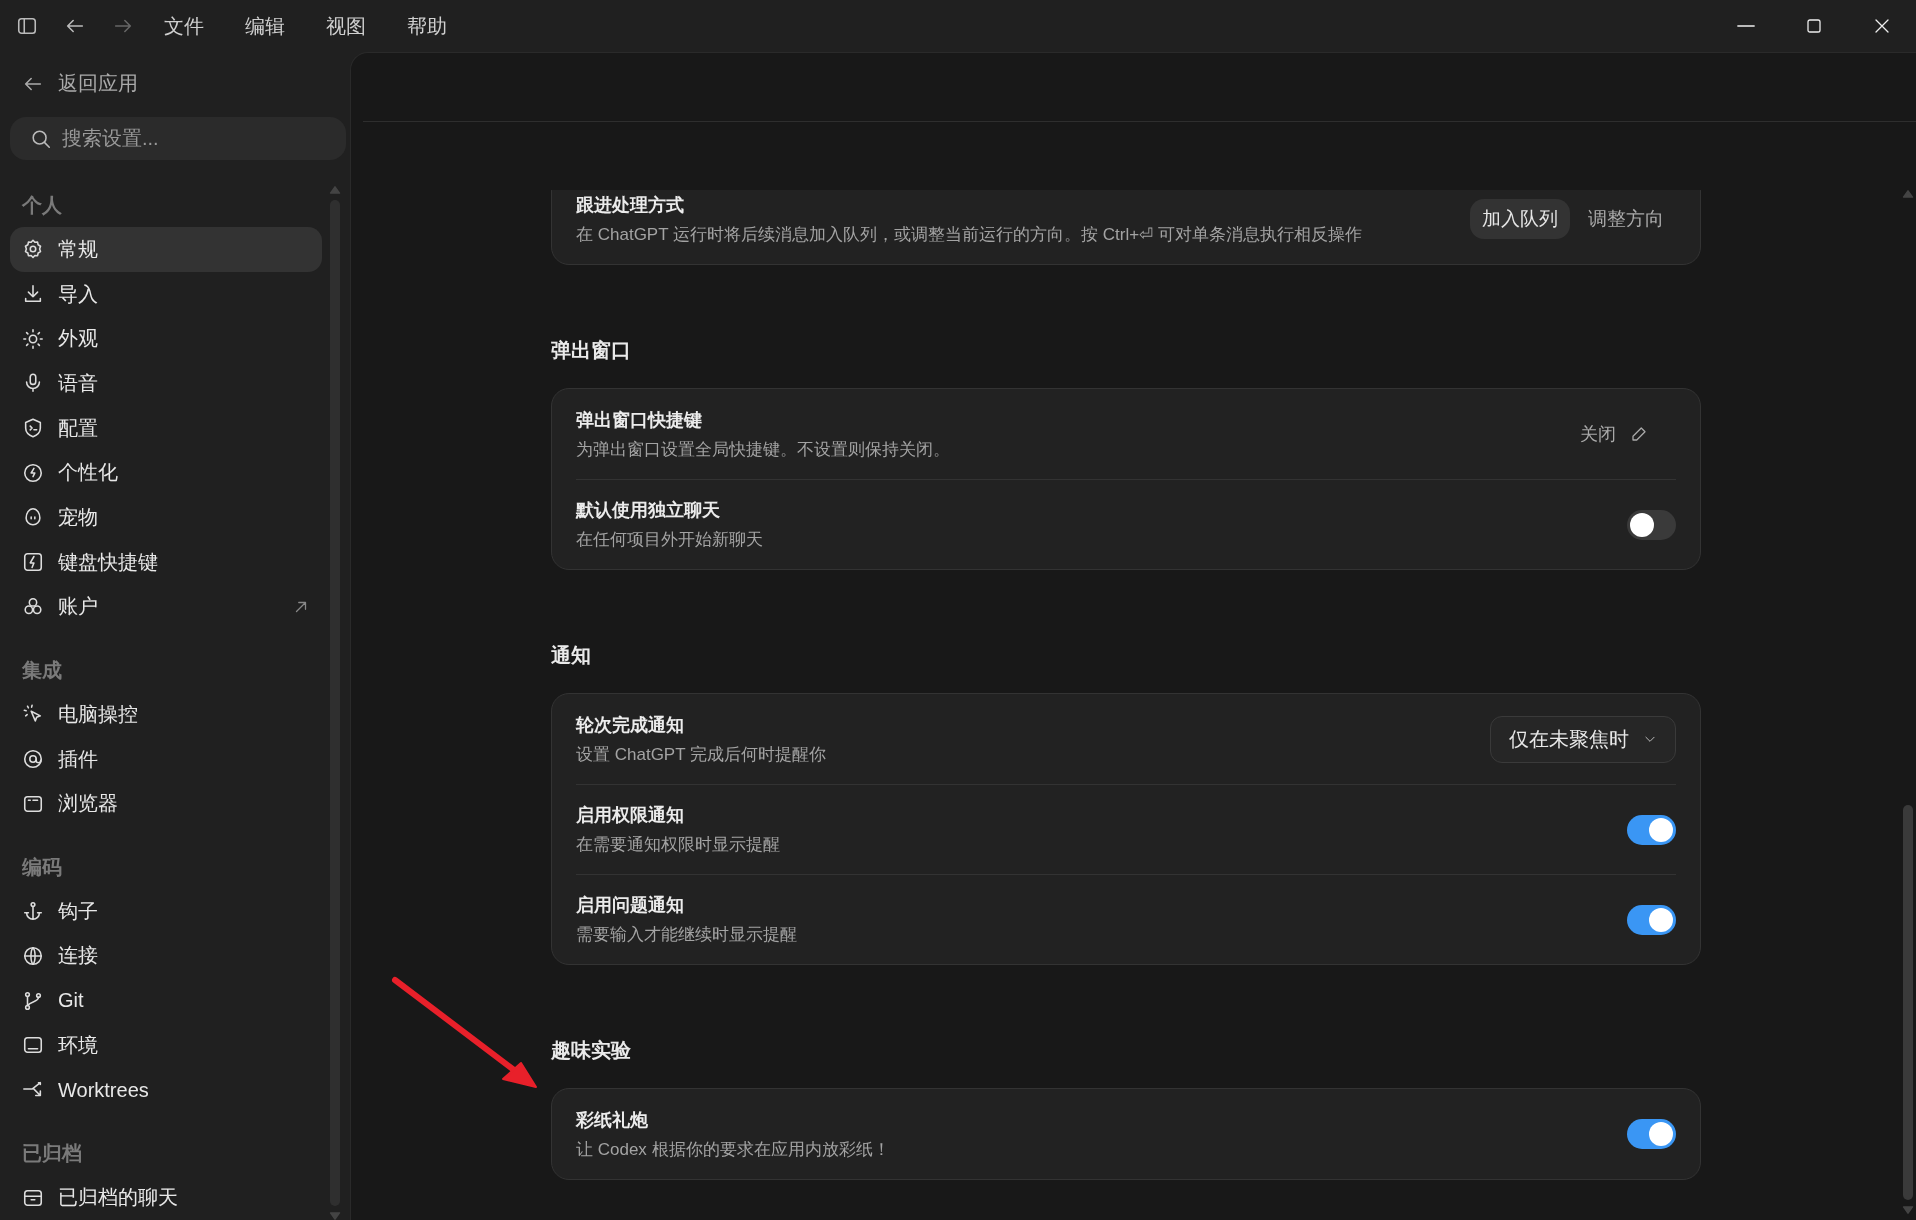 This screenshot has height=1220, width=1916. Describe the element at coordinates (33, 338) in the screenshot. I see `sun-icon` at that location.